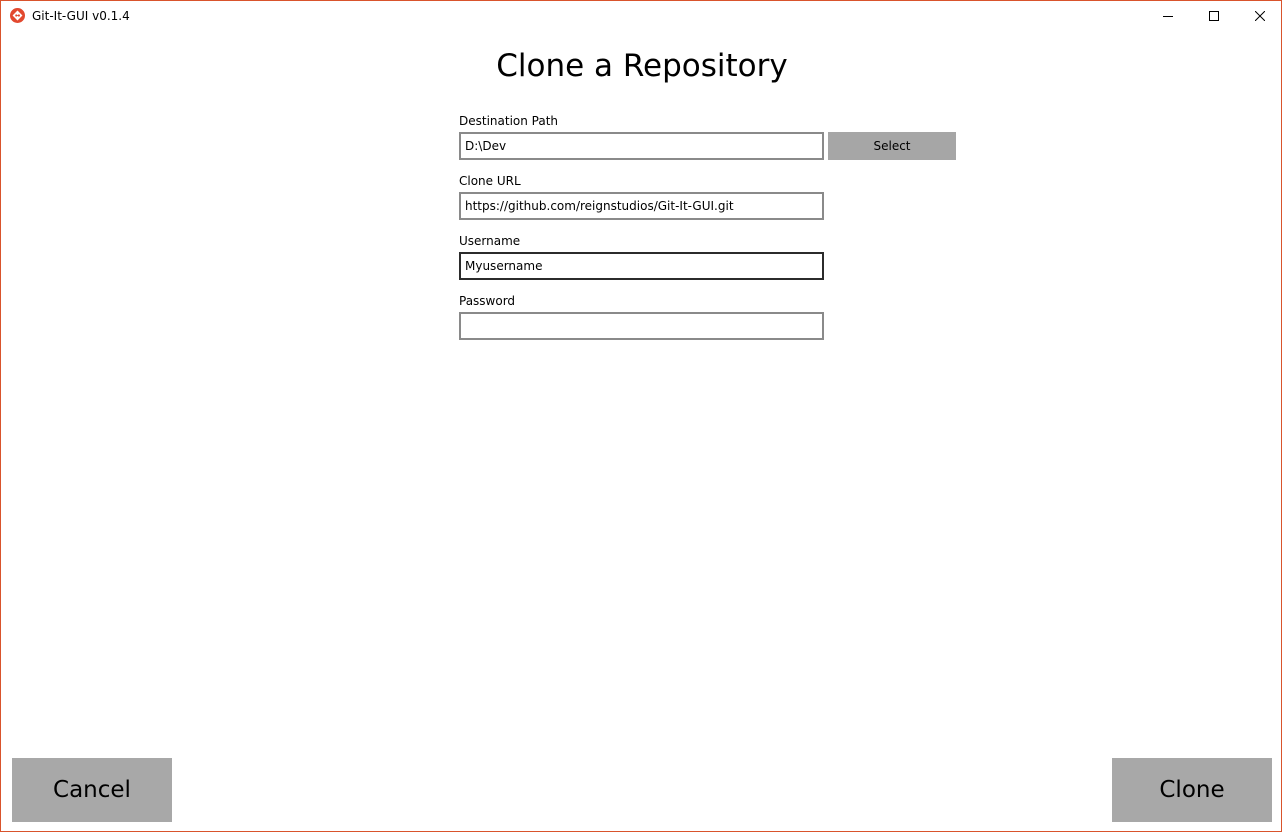  Describe the element at coordinates (490, 181) in the screenshot. I see `clone-url-label: Clone URL` at that location.